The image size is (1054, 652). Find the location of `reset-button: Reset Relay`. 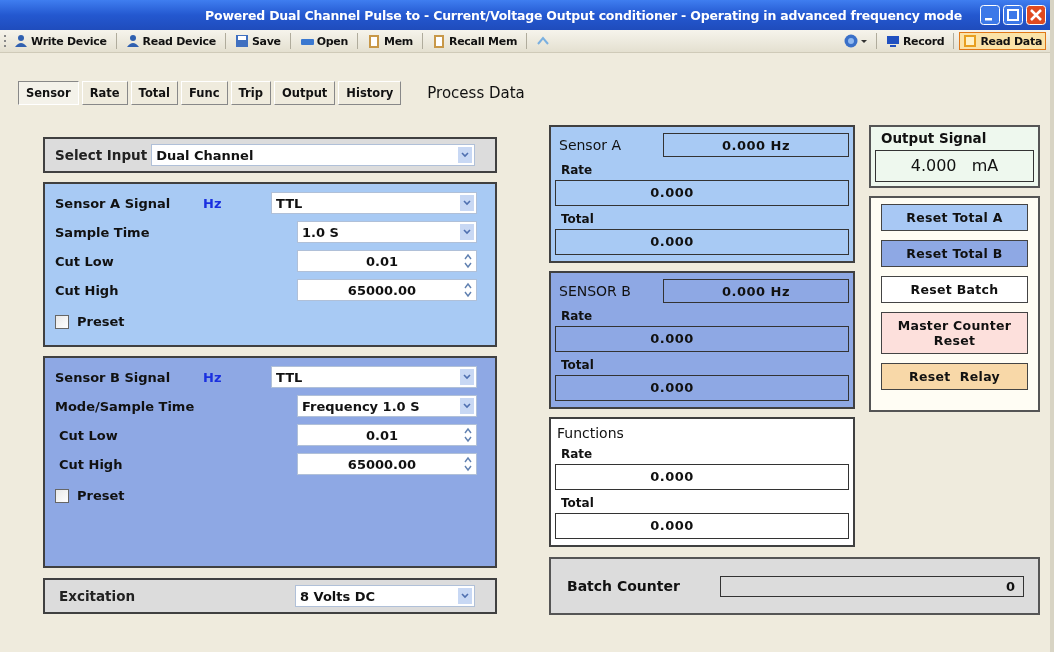

reset-button: Reset Relay is located at coordinates (954, 376).